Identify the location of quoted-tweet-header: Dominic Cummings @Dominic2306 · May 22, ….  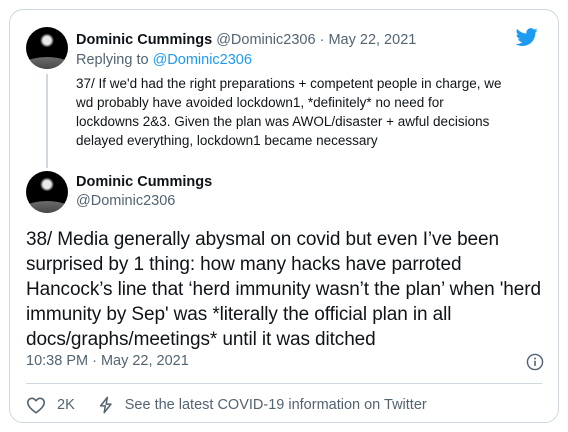
(246, 40).